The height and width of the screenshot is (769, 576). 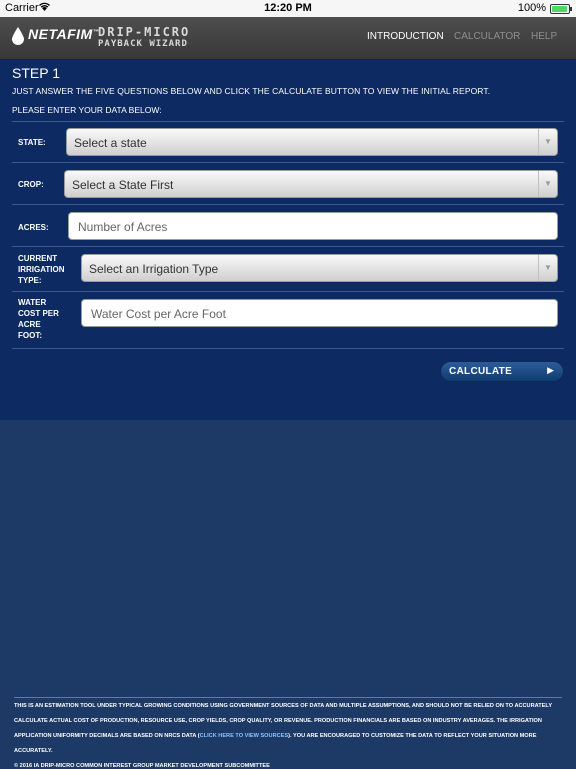 What do you see at coordinates (31, 184) in the screenshot?
I see `crop-label: CROP:` at bounding box center [31, 184].